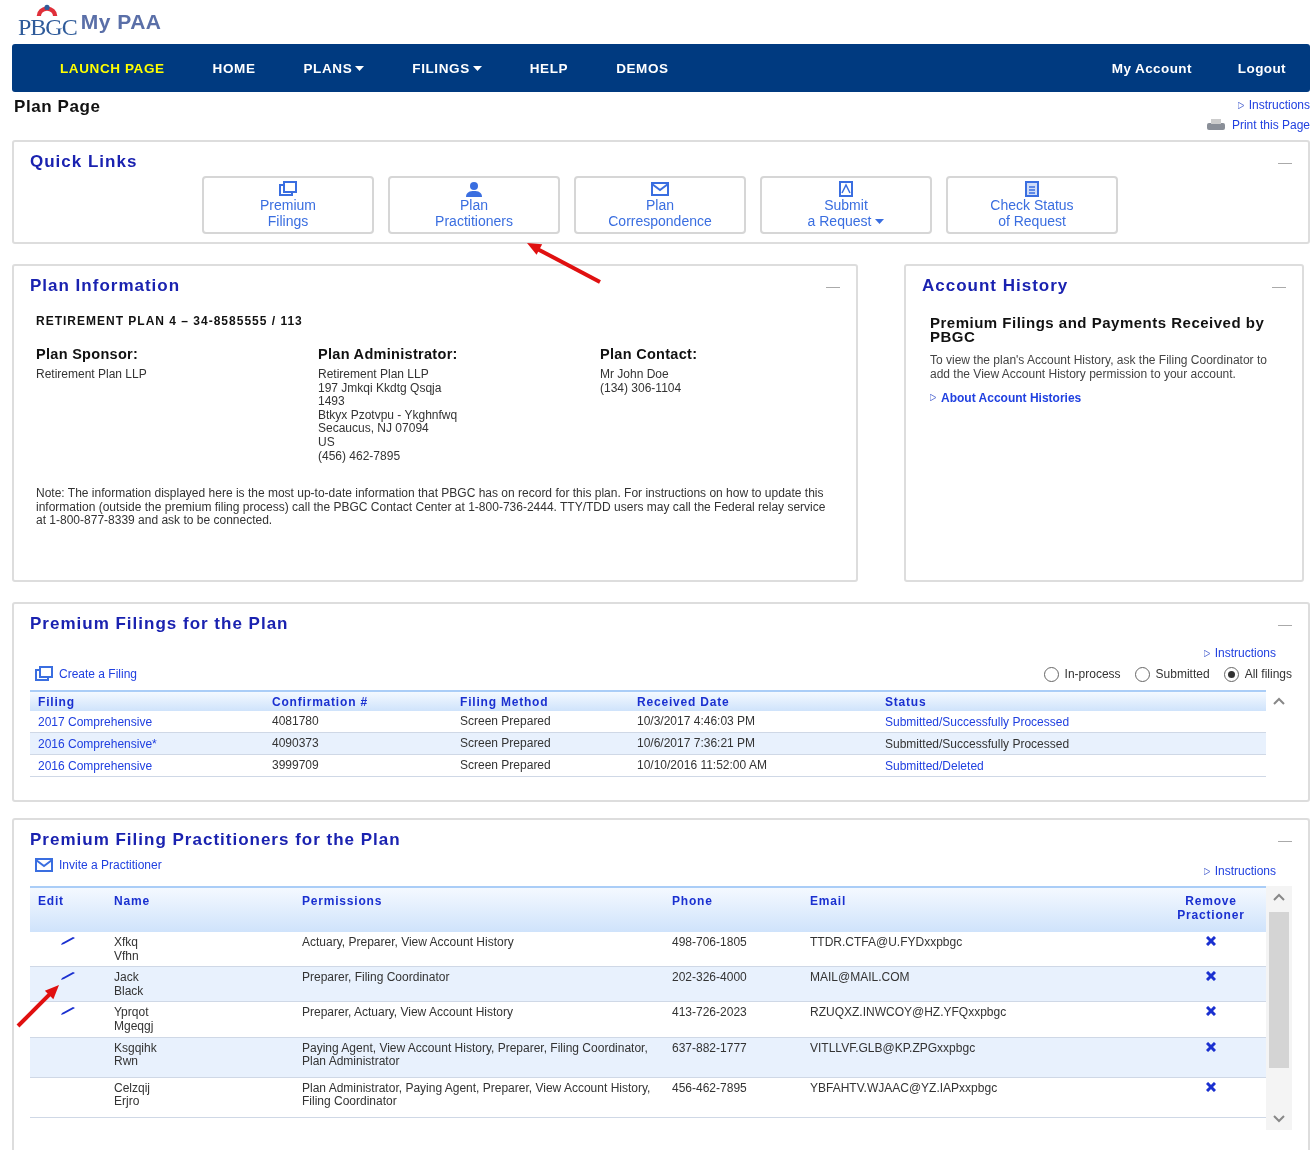  I want to click on quick-link-button: Submit a Request, so click(846, 205).